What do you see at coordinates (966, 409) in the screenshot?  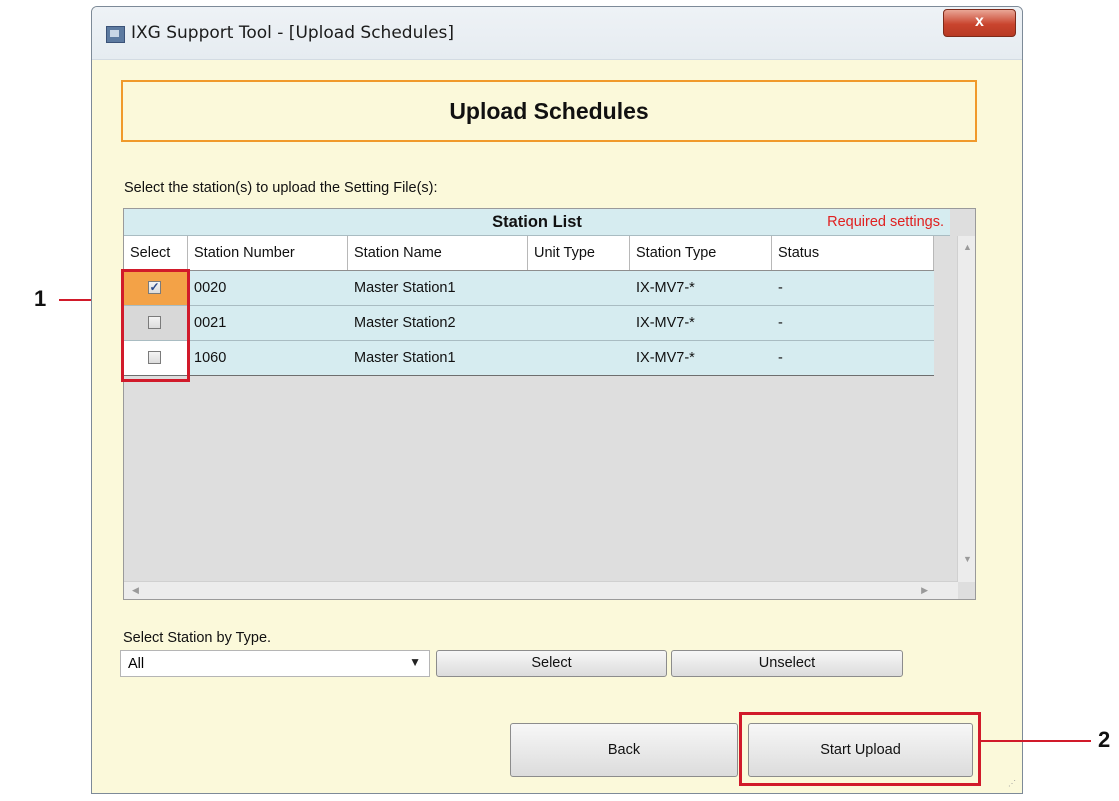 I see `vertical-scrollbar: ▲ ▼` at bounding box center [966, 409].